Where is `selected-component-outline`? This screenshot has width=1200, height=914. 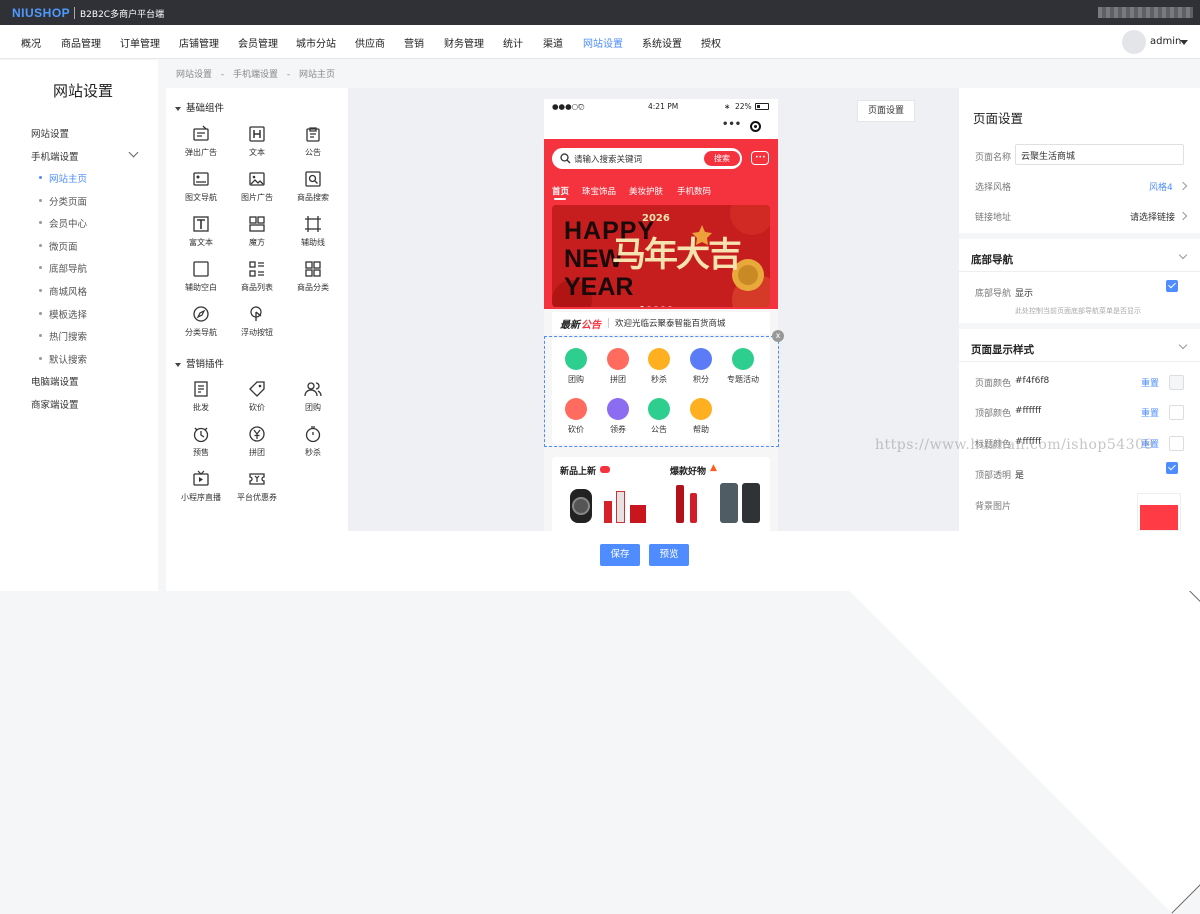
selected-component-outline is located at coordinates (661, 391).